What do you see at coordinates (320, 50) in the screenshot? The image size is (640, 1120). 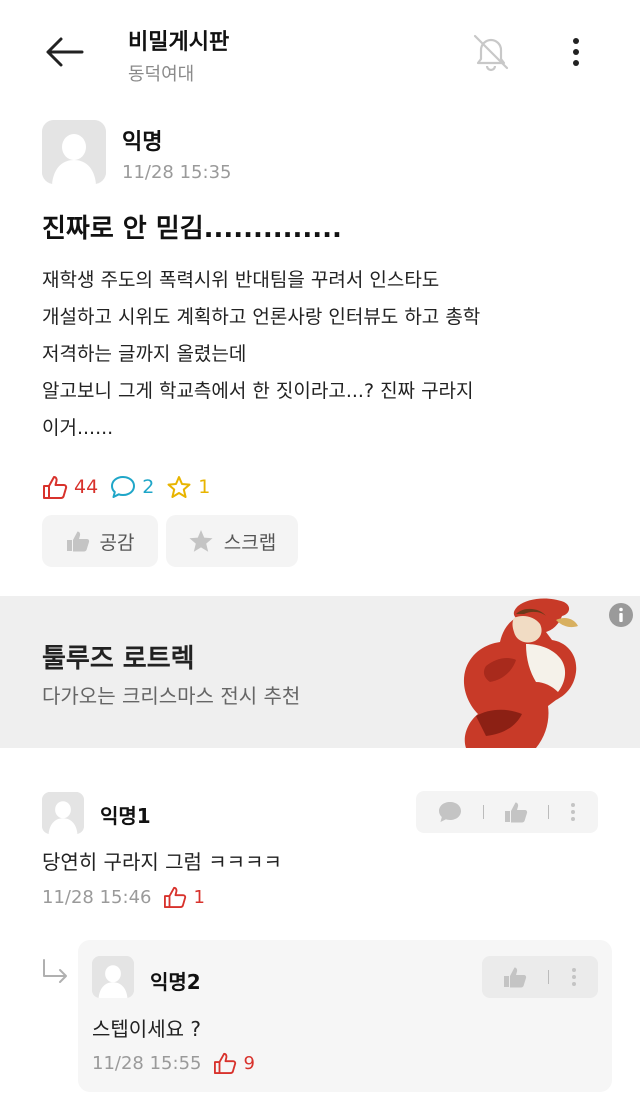 I see `app-header: 비밀게시판 동덕여대` at bounding box center [320, 50].